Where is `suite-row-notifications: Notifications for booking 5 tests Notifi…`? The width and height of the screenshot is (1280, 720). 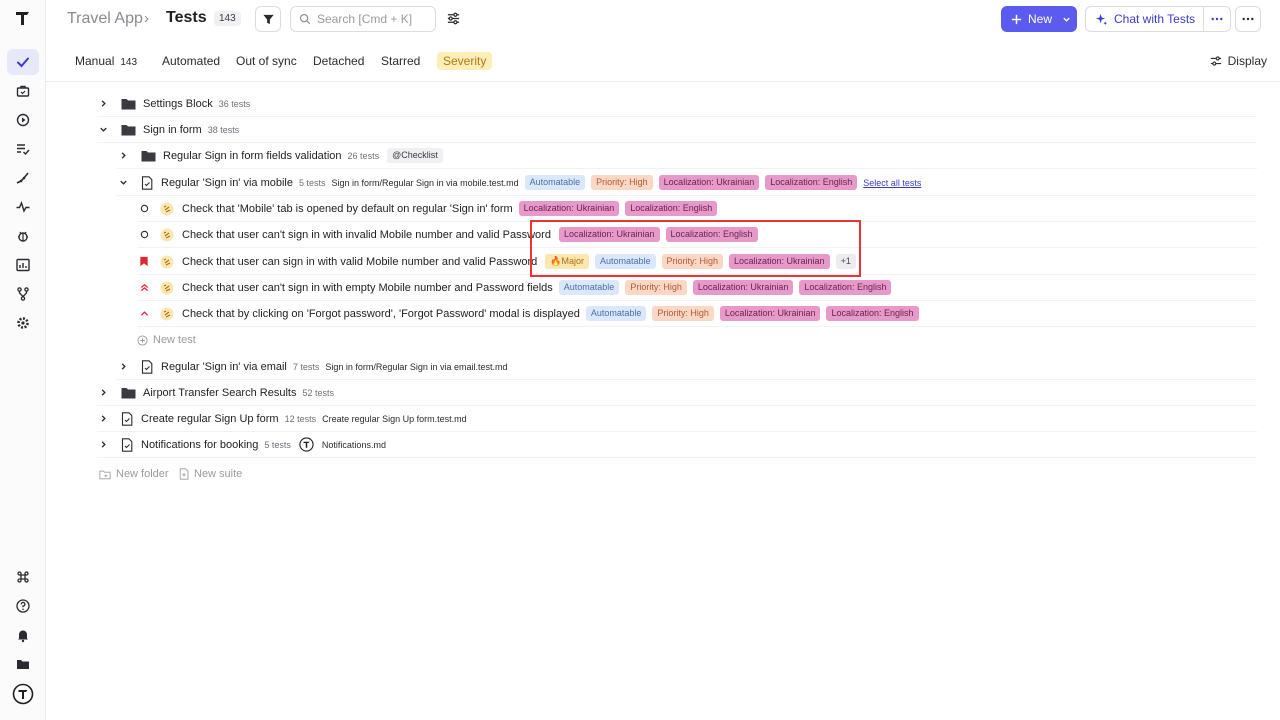
suite-row-notifications: Notifications for booking 5 tests Notifi… is located at coordinates (677, 445).